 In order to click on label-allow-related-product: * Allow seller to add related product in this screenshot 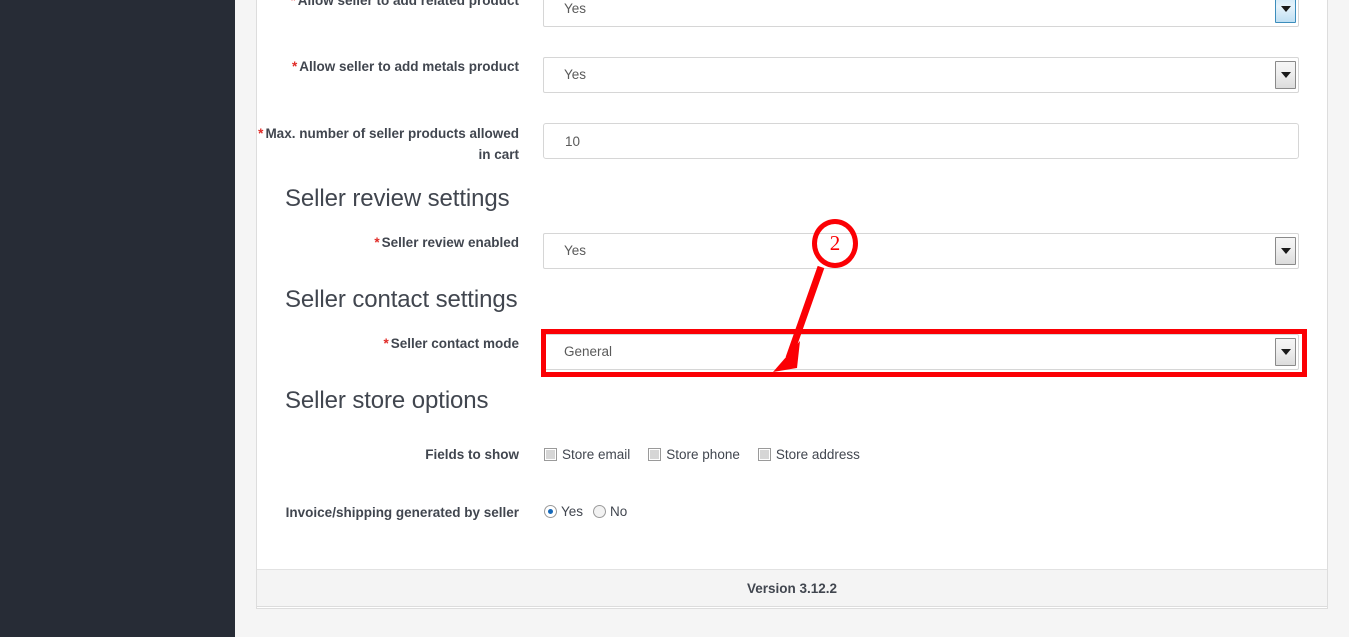, I will do `click(388, 5)`.